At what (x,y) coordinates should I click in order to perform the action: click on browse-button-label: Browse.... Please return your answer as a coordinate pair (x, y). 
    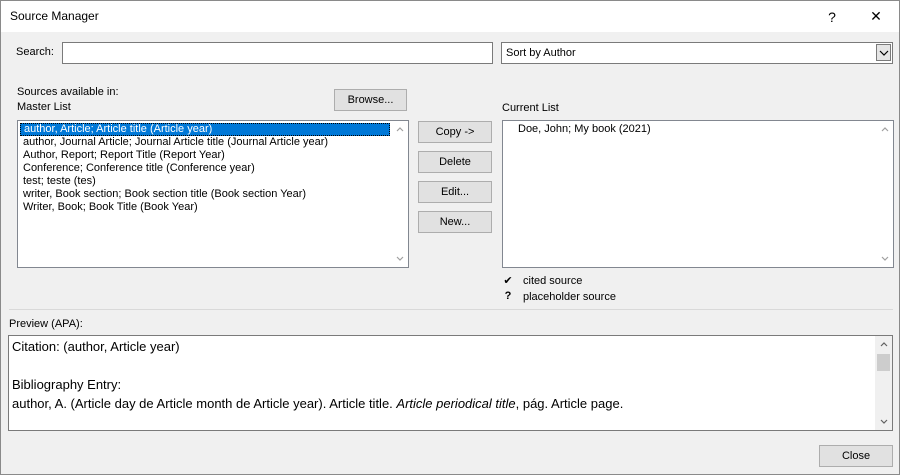
    Looking at the image, I should click on (370, 100).